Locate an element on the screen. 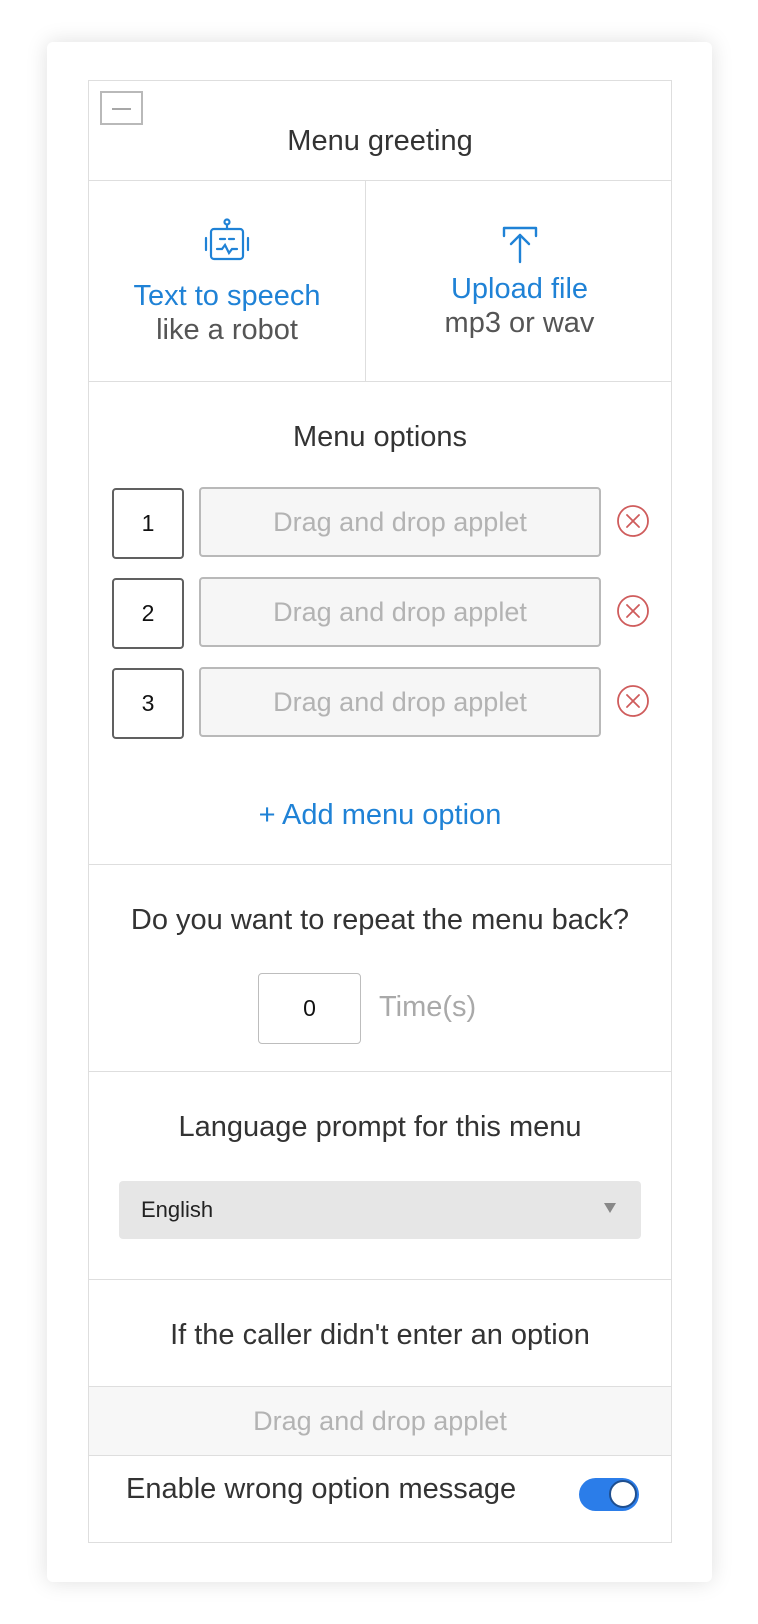 Image resolution: width=758 pixels, height=1624 pixels. text-to-speech-option: Text to speech like a robot is located at coordinates (227, 284).